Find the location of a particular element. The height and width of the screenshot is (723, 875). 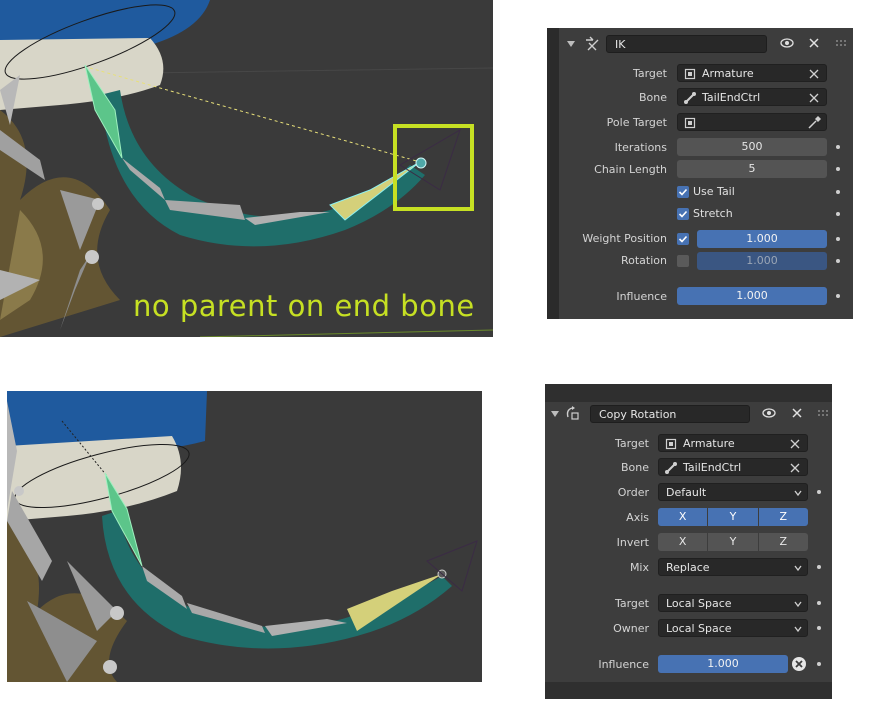

copy-rotation-icon is located at coordinates (572, 413).